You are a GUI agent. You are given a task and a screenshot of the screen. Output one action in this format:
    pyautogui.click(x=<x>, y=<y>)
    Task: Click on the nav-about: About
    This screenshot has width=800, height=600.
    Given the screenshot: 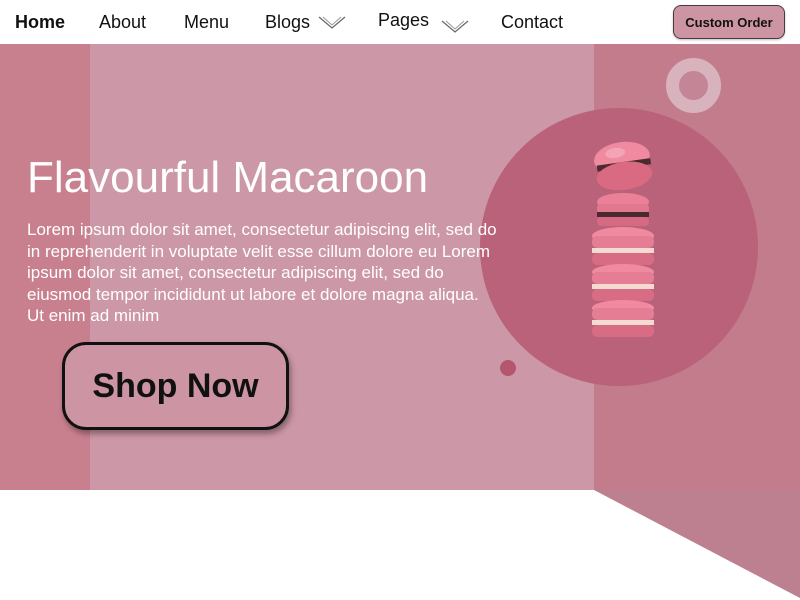 What is the action you would take?
    pyautogui.click(x=122, y=22)
    